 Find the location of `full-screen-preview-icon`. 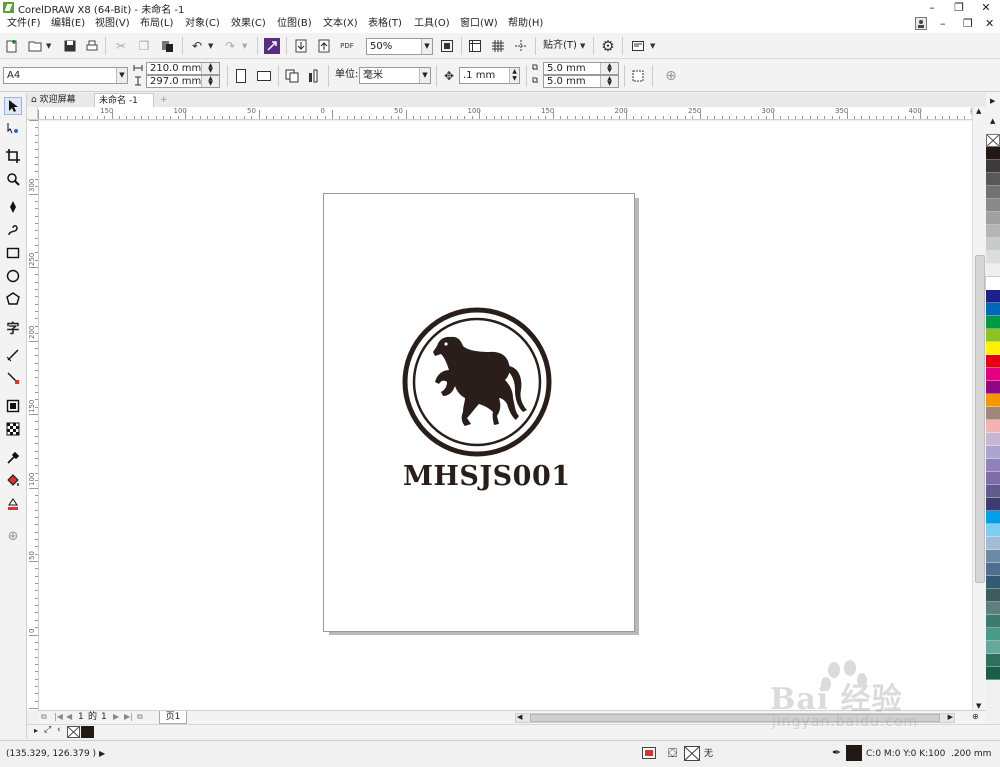

full-screen-preview-icon is located at coordinates (447, 46).